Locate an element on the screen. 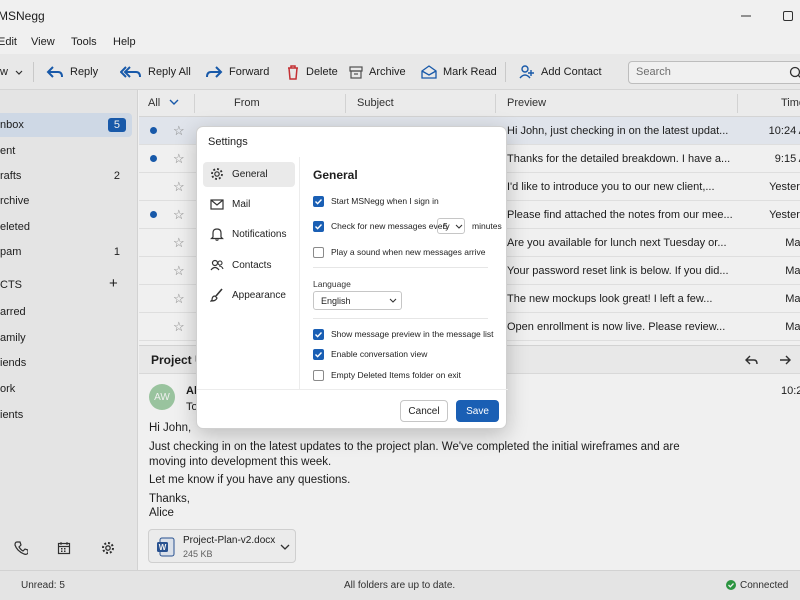 The width and height of the screenshot is (800, 600). bell-icon is located at coordinates (217, 235).